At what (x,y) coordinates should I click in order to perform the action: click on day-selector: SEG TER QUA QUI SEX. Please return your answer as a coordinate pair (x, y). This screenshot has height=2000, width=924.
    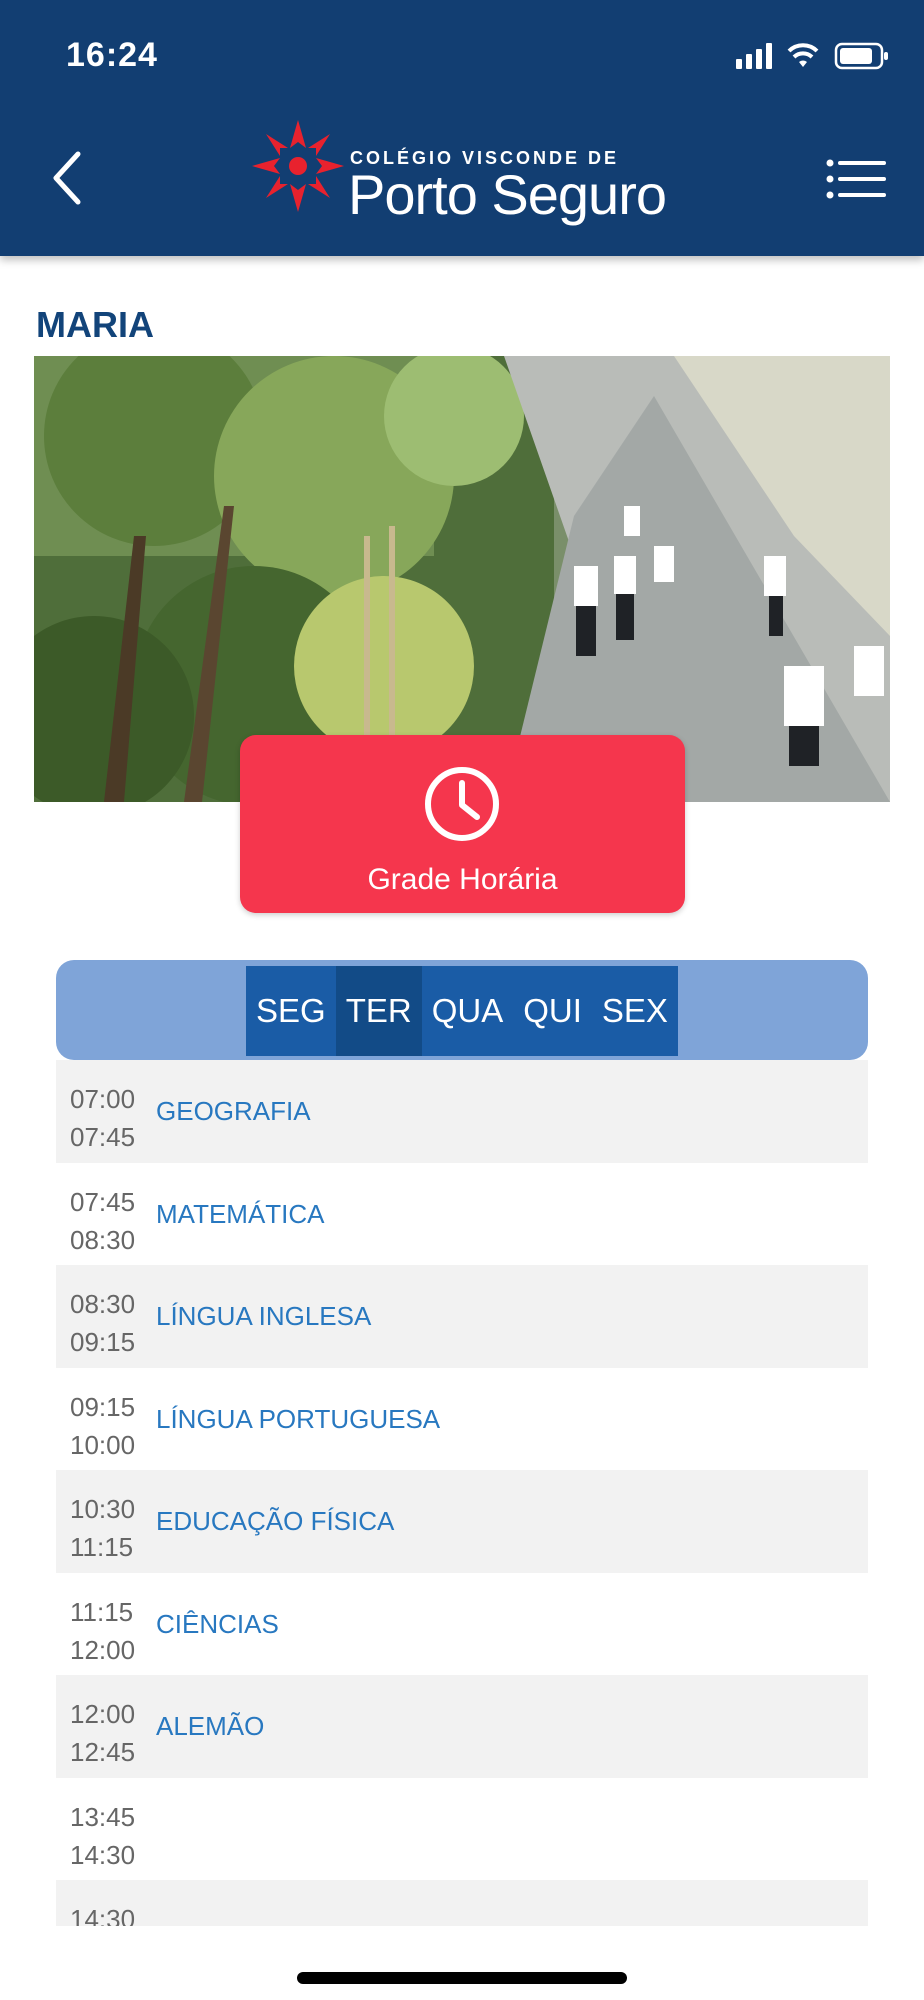
    Looking at the image, I should click on (462, 1010).